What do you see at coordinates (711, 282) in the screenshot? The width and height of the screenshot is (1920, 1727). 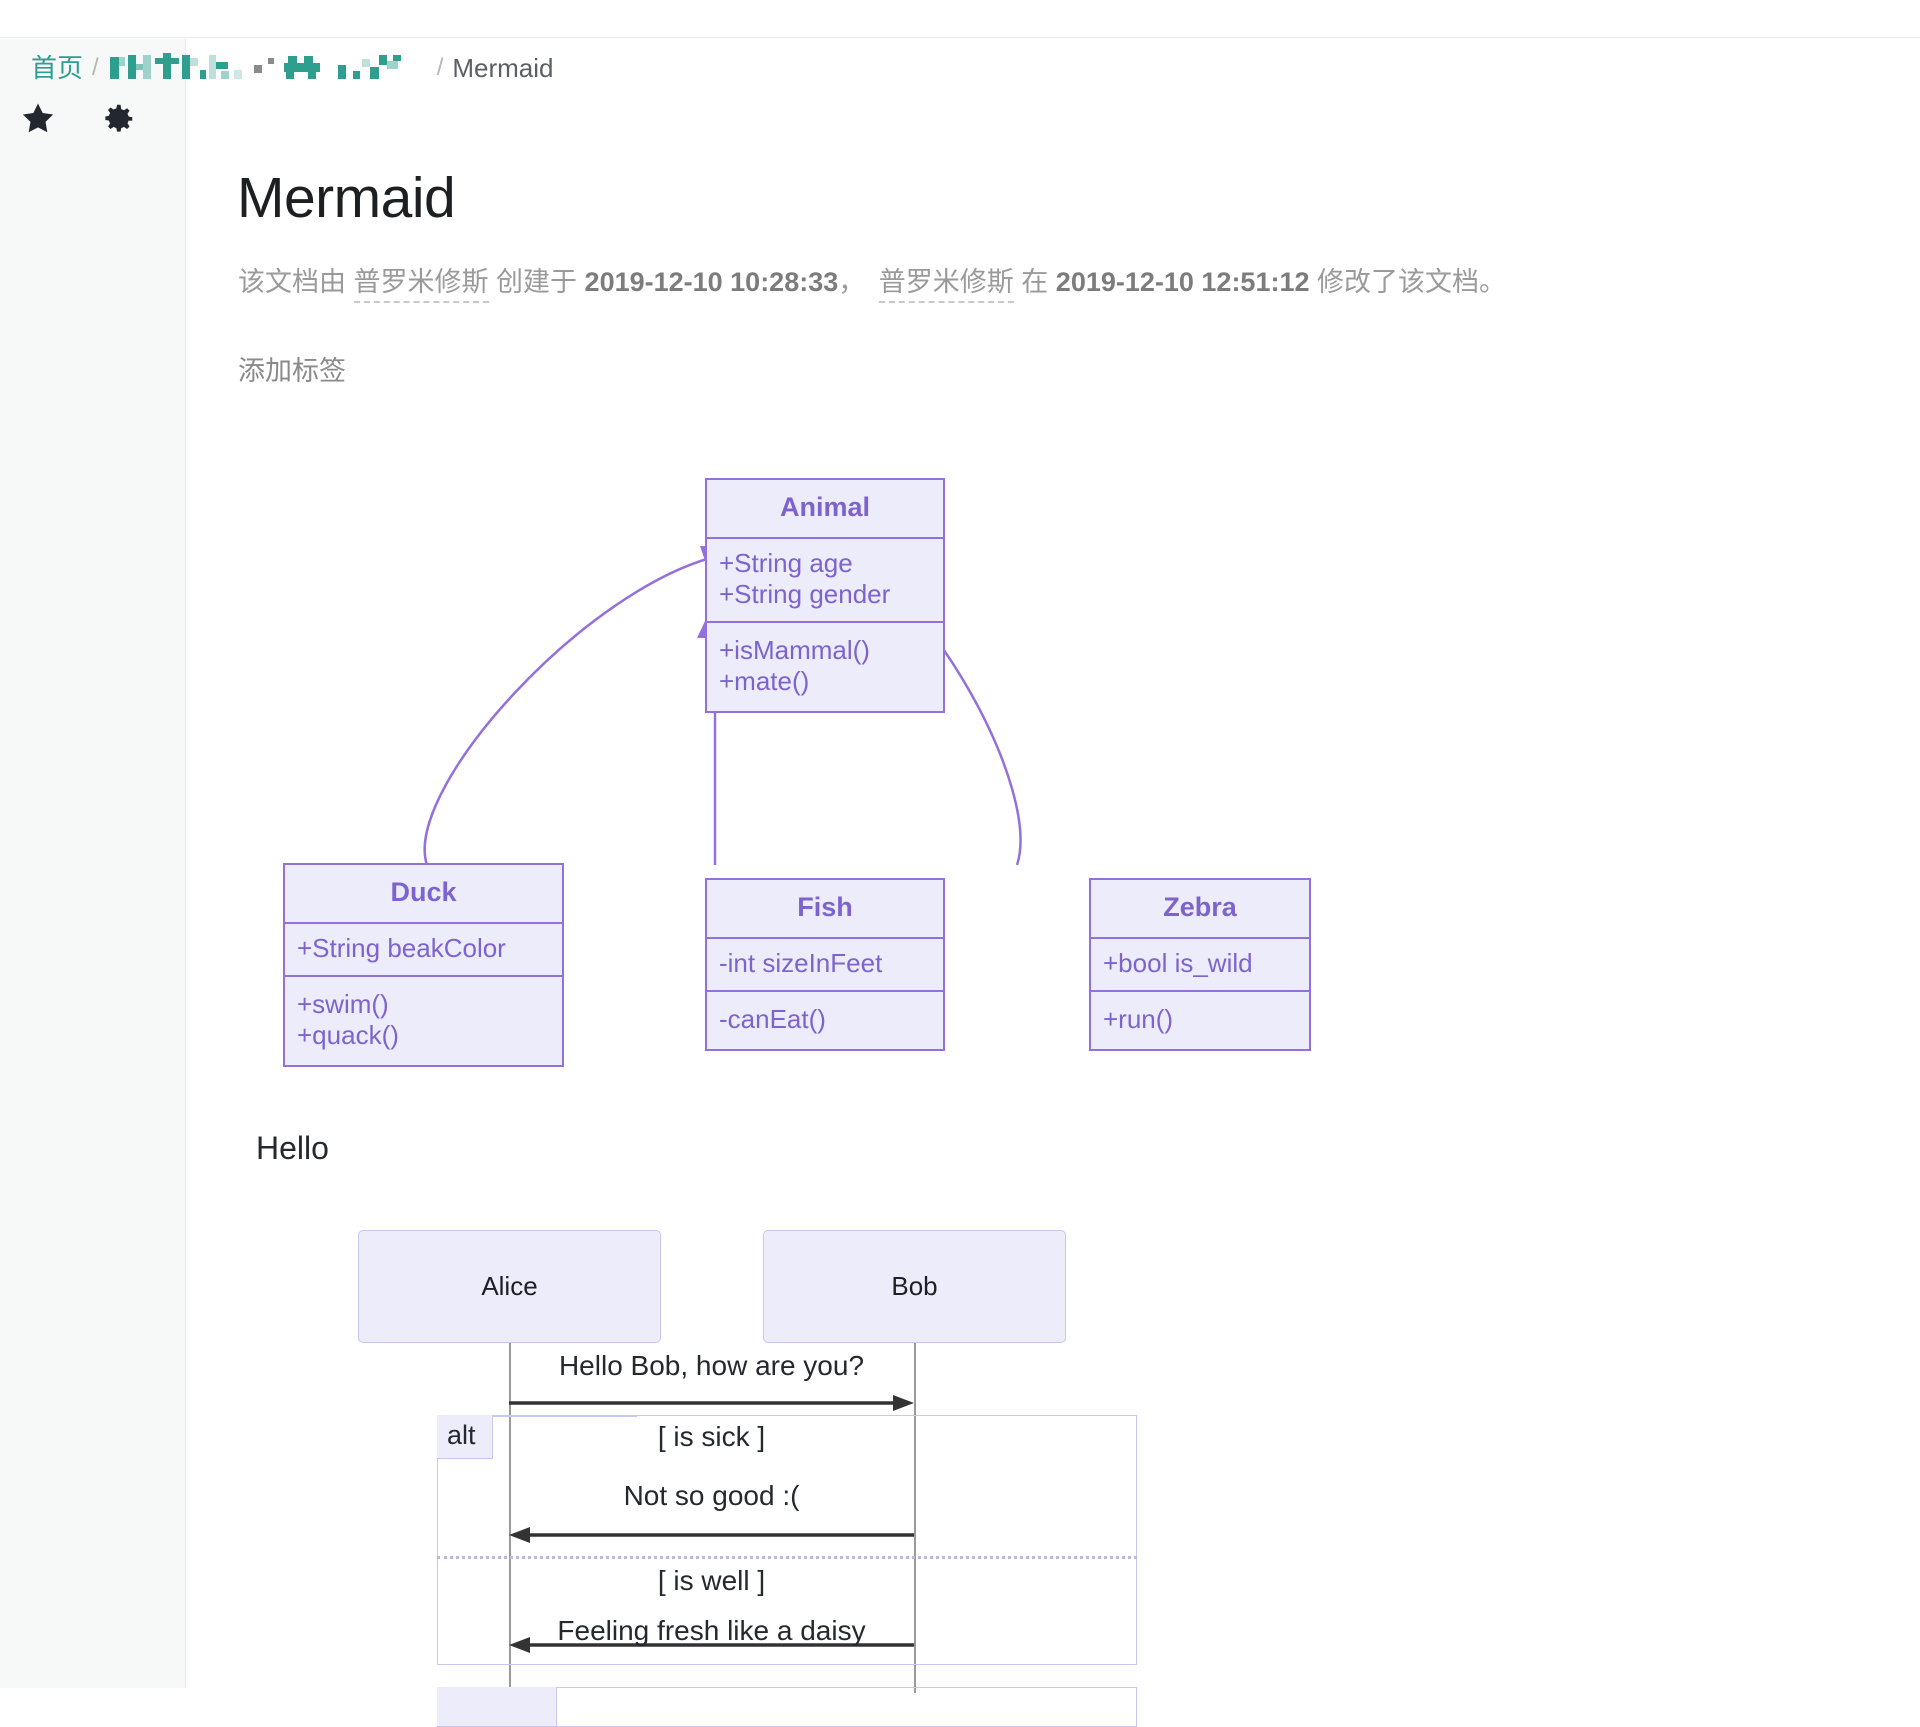 I see `meta-created-at: 2019-12-10 10:28:33` at bounding box center [711, 282].